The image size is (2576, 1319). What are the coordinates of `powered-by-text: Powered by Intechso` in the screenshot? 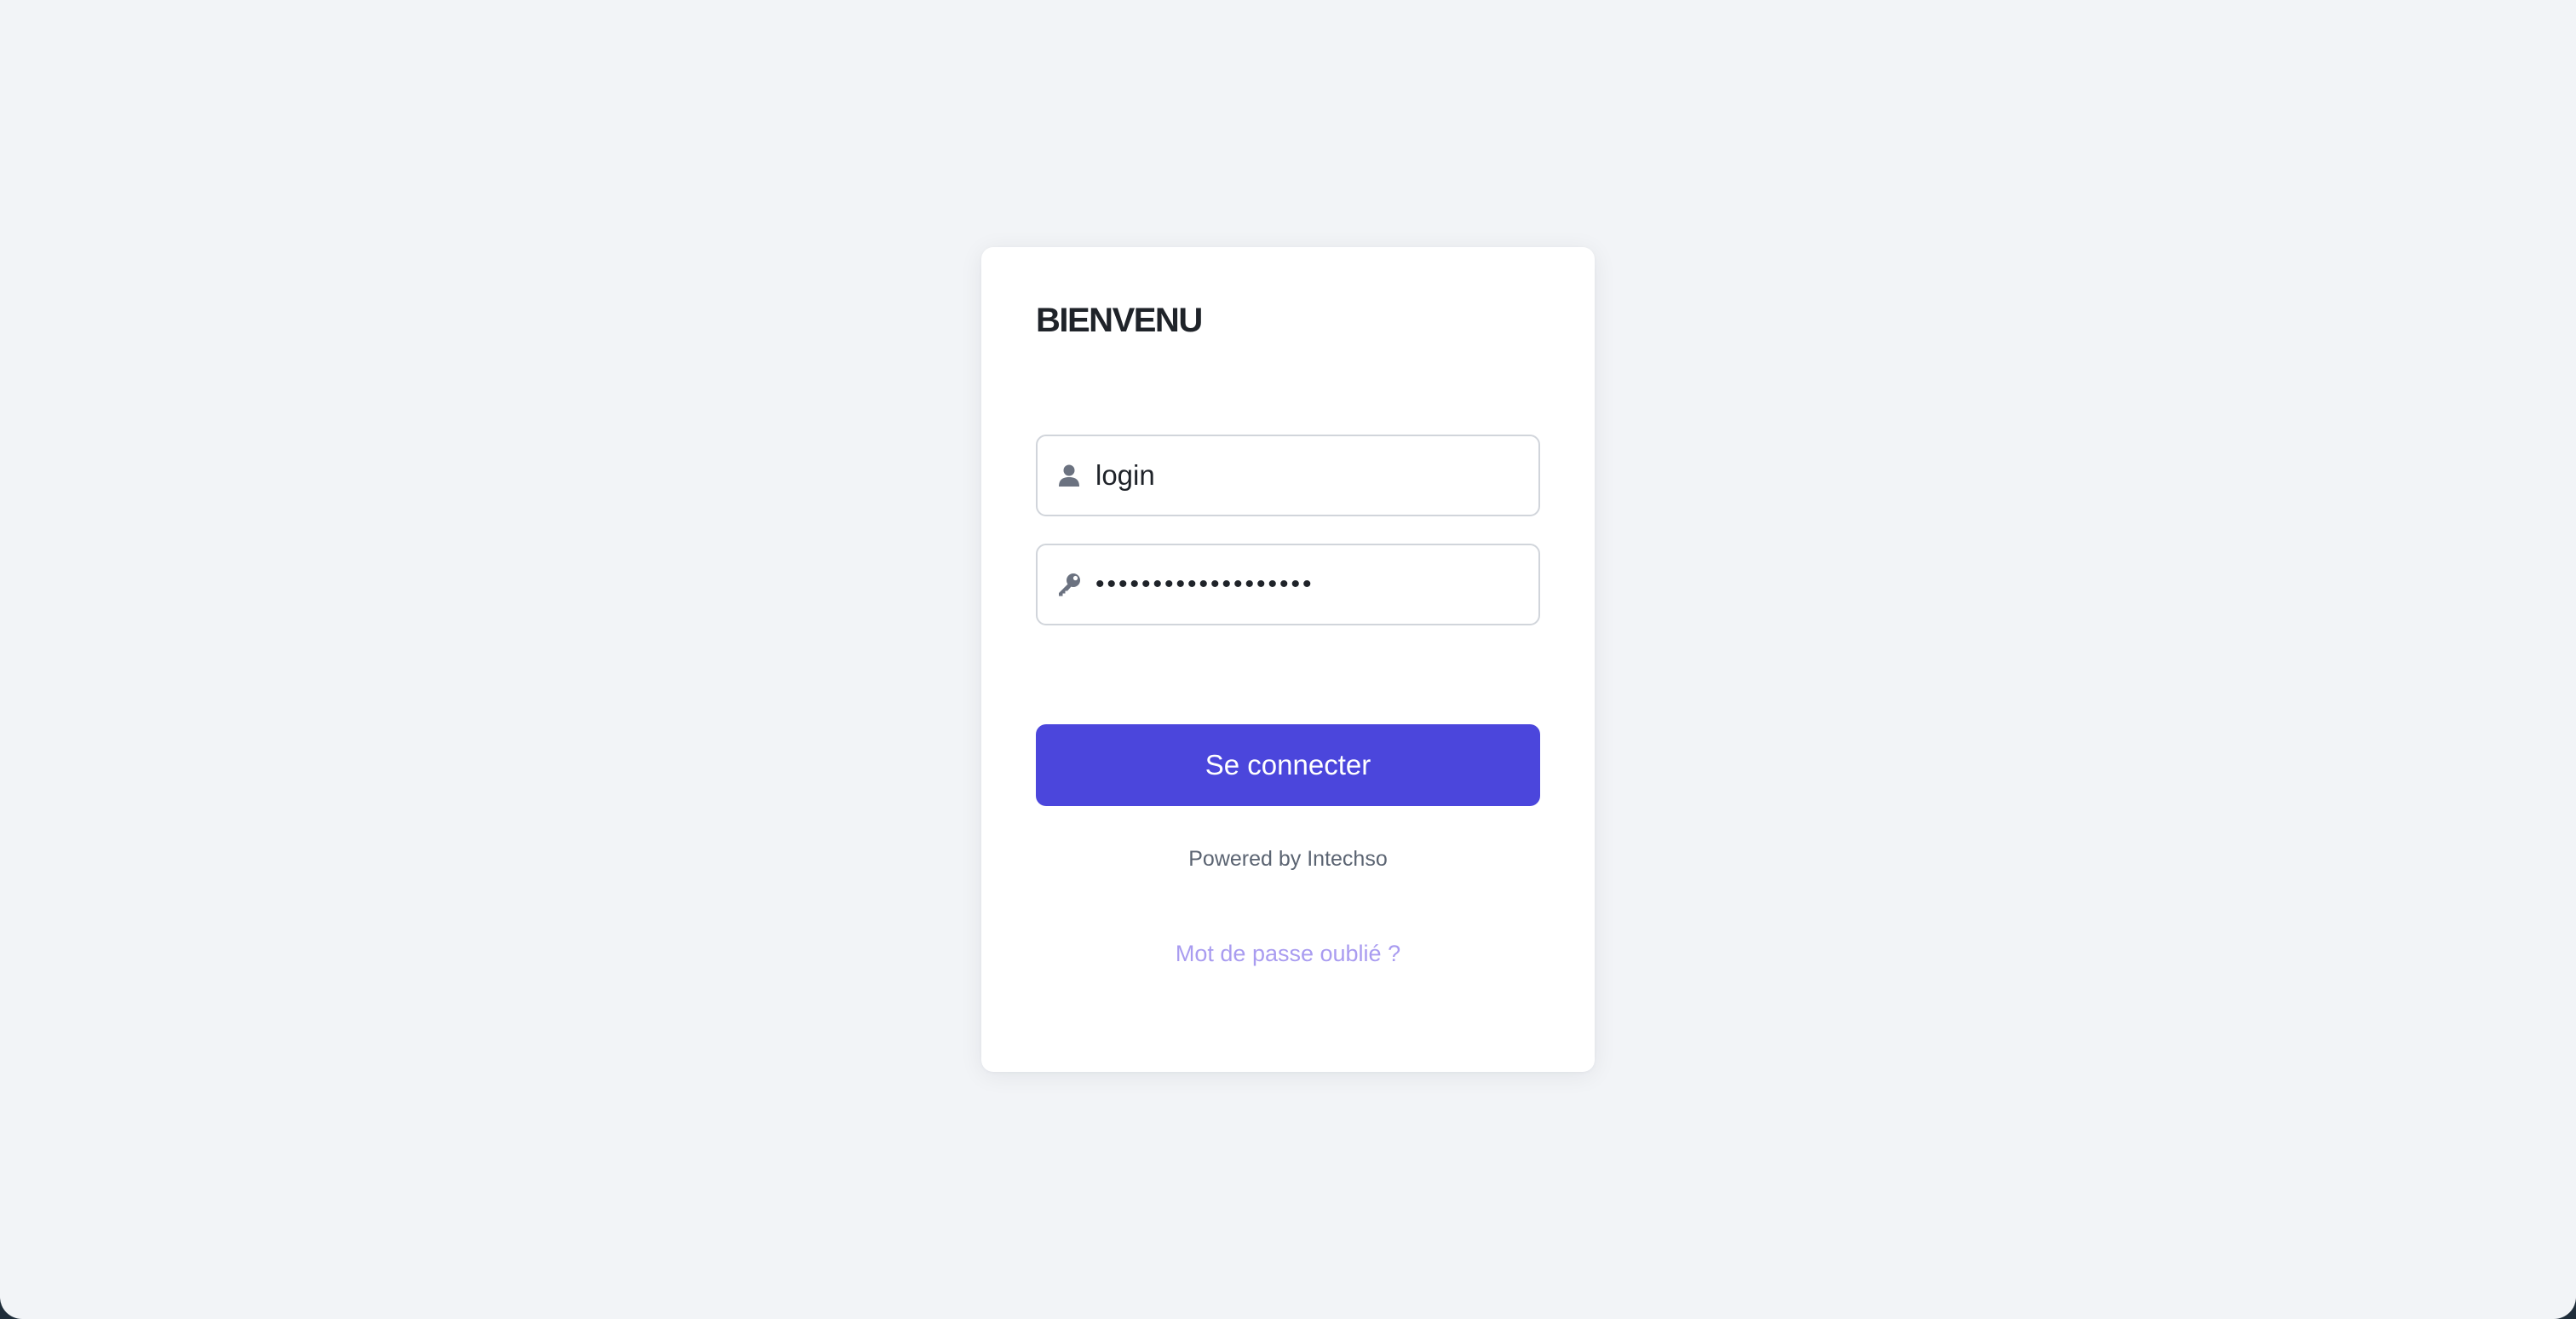 It's located at (1288, 859).